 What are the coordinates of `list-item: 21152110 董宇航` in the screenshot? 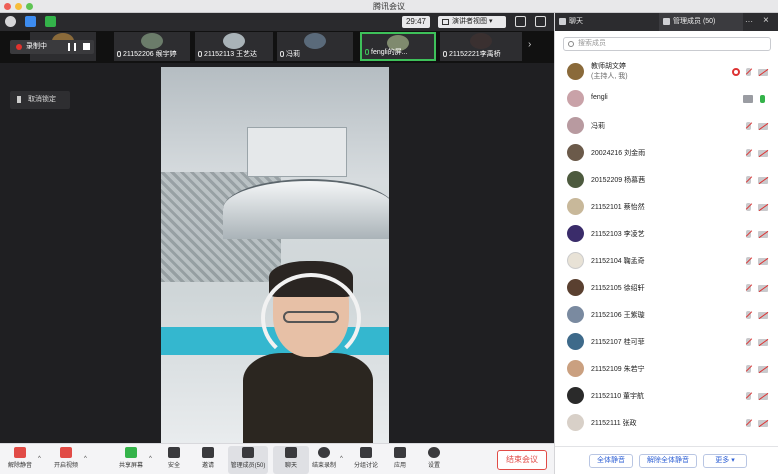 It's located at (666, 396).